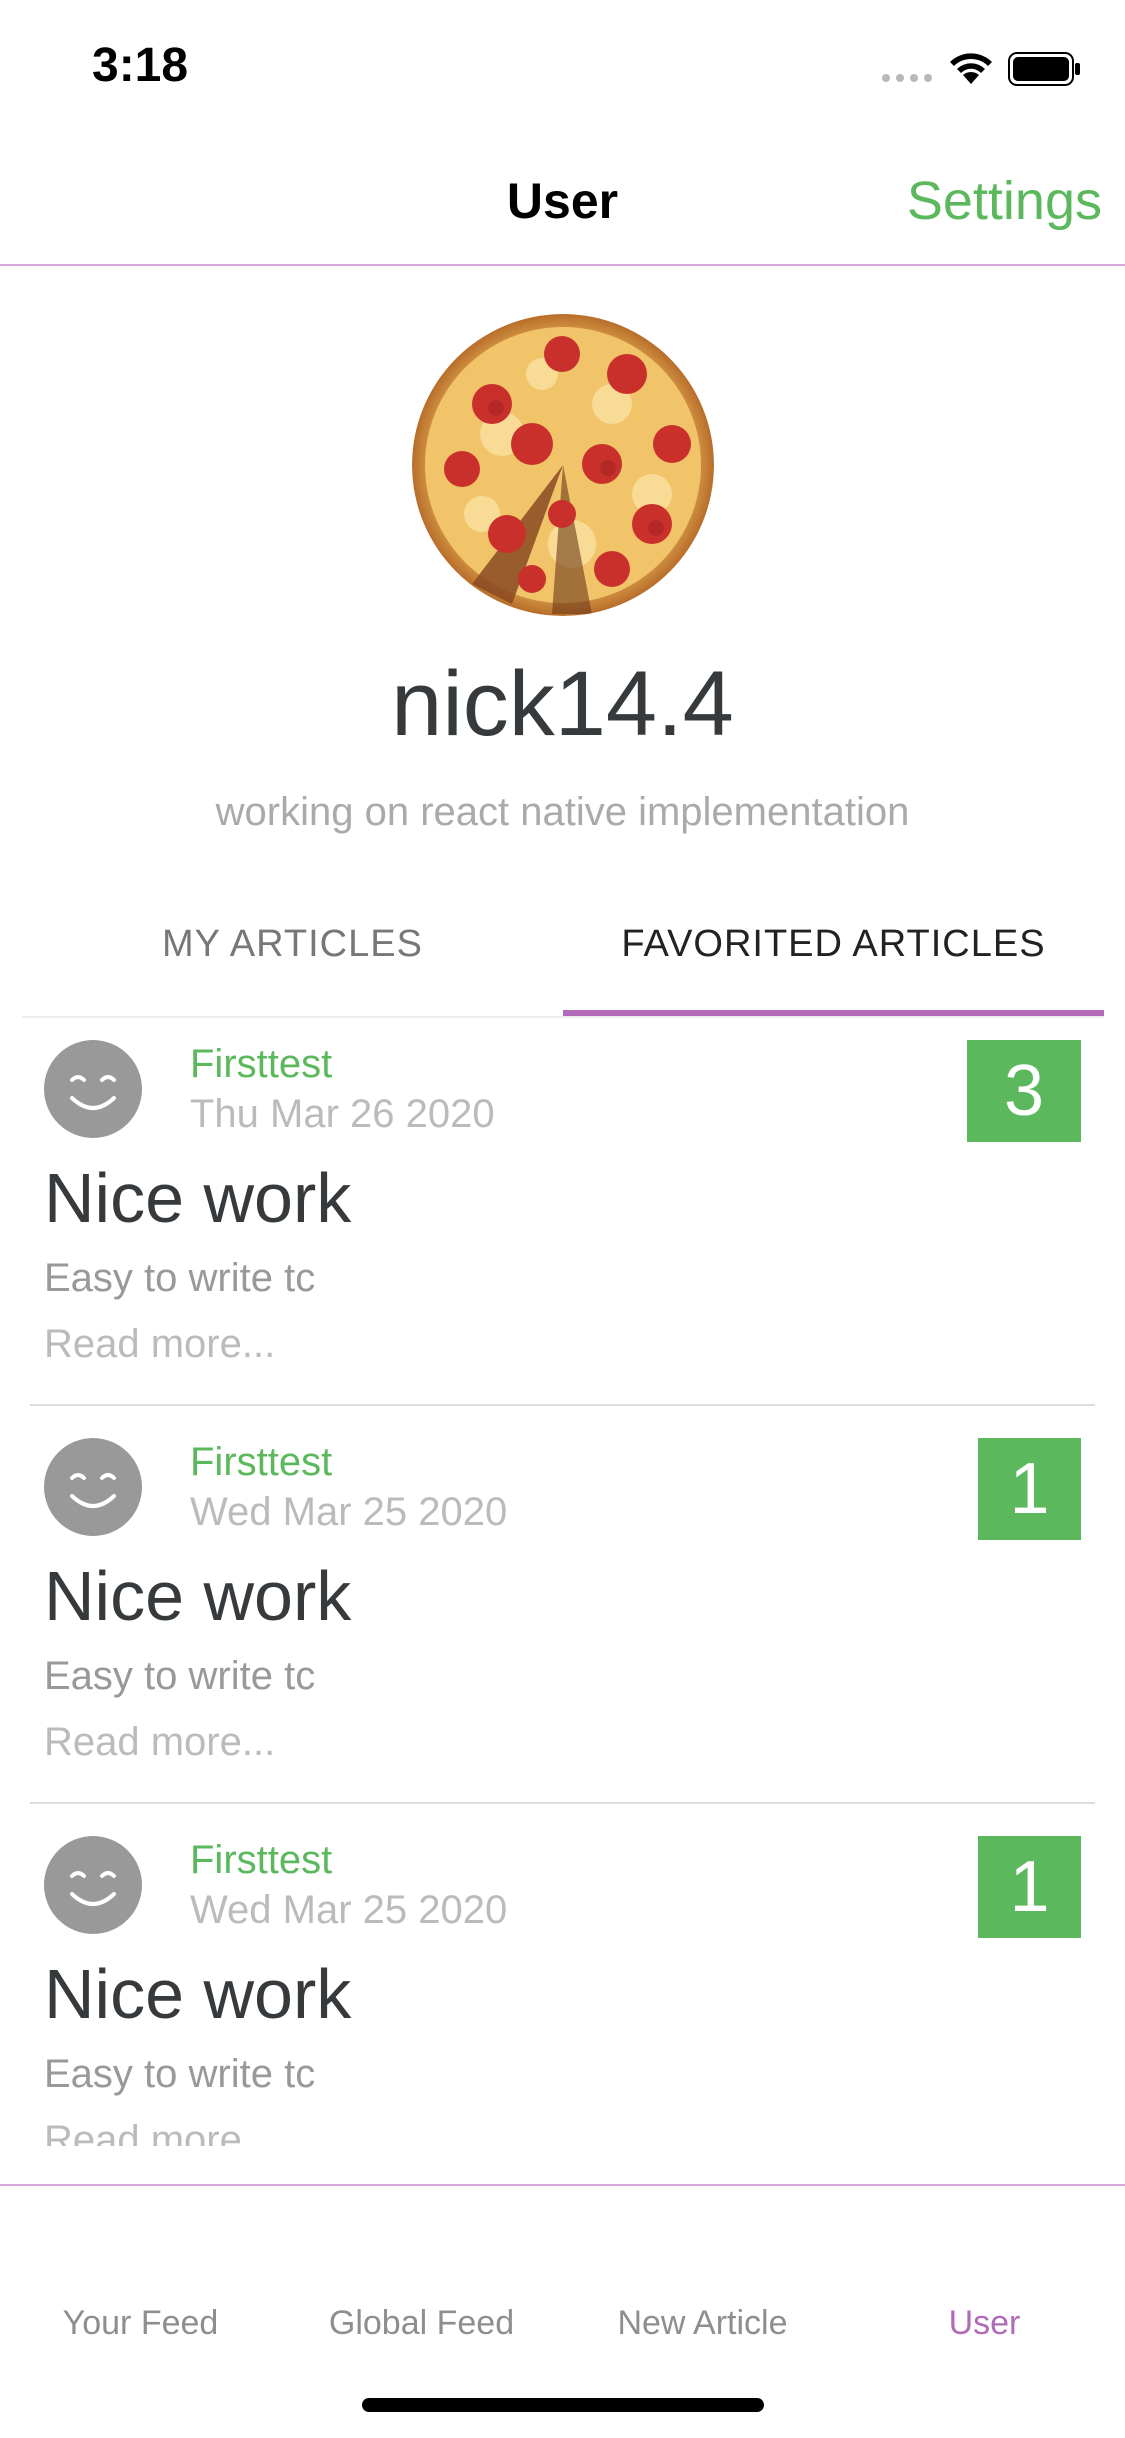 The image size is (1125, 2438). I want to click on wifi-icon, so click(971, 68).